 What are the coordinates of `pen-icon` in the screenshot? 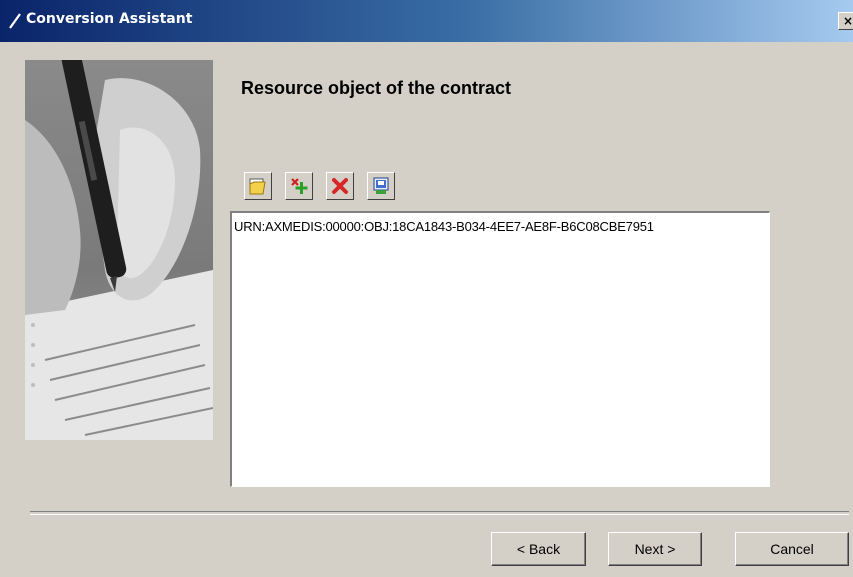 It's located at (15, 21).